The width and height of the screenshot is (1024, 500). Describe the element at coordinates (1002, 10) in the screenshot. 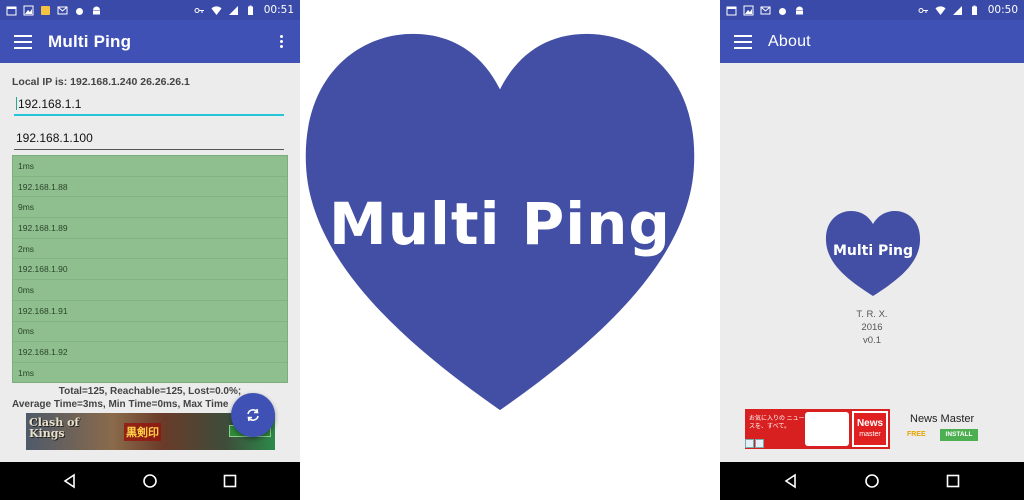

I see `status-time: 00:50` at that location.